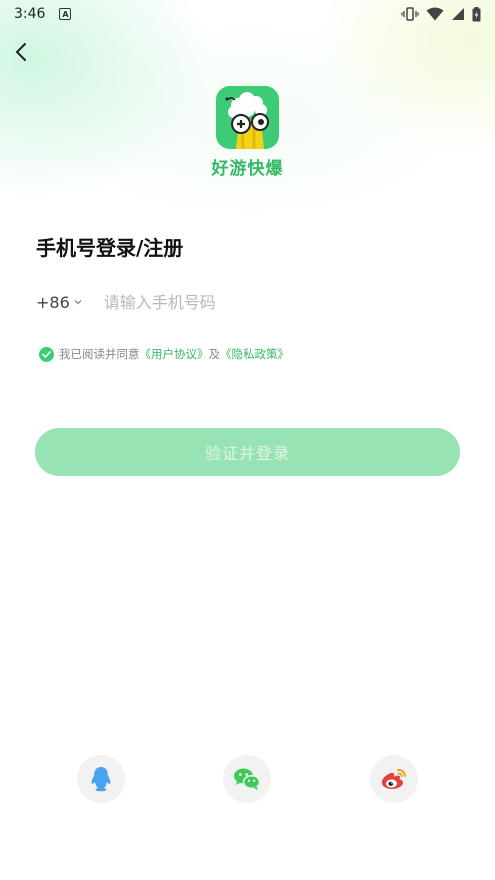 The height and width of the screenshot is (880, 495). I want to click on notification-letter: A, so click(65, 14).